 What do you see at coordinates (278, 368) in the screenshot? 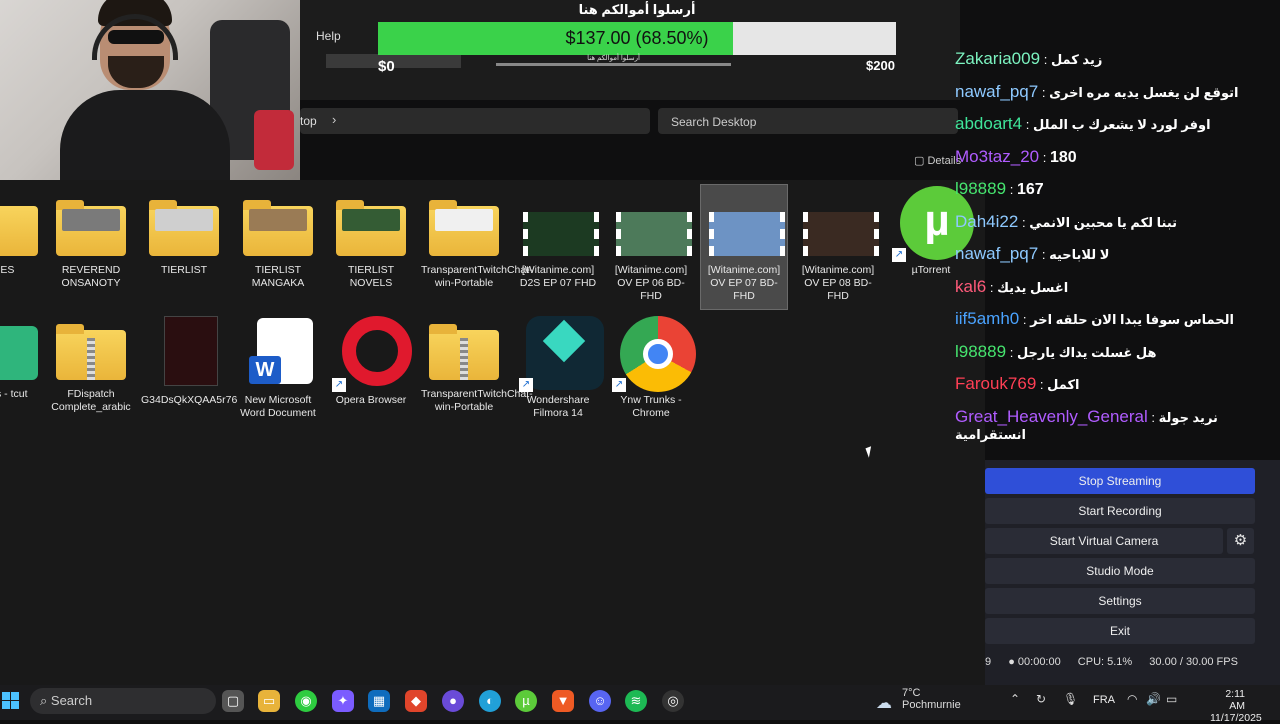
I see `file-item: W New Microsoft Word Document` at bounding box center [278, 368].